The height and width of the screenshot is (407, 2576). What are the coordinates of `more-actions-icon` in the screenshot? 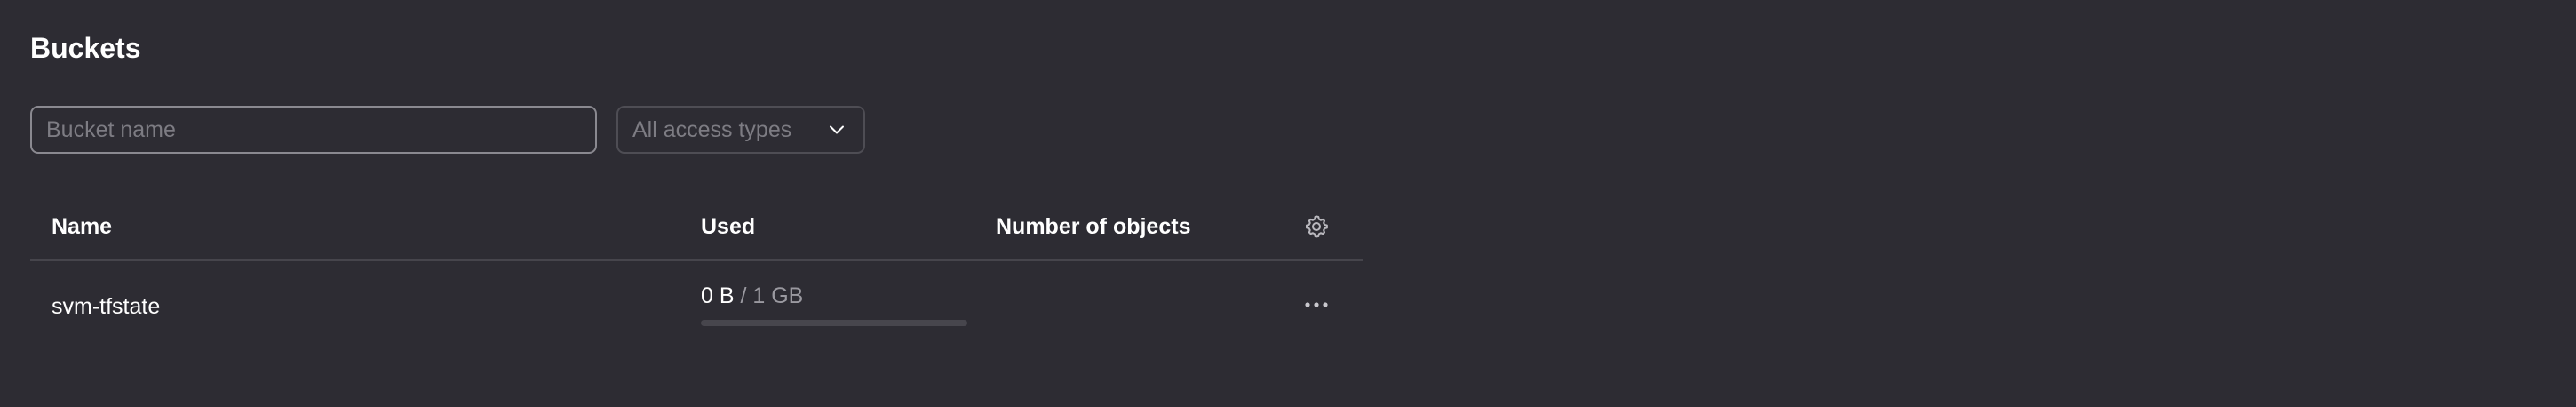 It's located at (1316, 305).